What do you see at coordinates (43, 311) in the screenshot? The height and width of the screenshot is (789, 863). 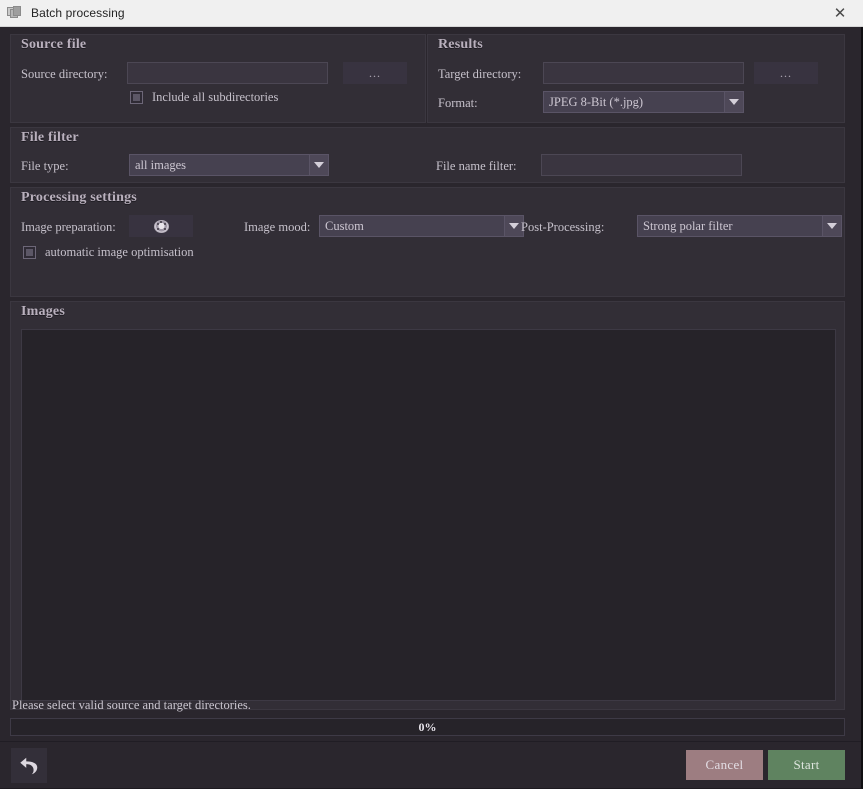 I see `group-title-images: Images` at bounding box center [43, 311].